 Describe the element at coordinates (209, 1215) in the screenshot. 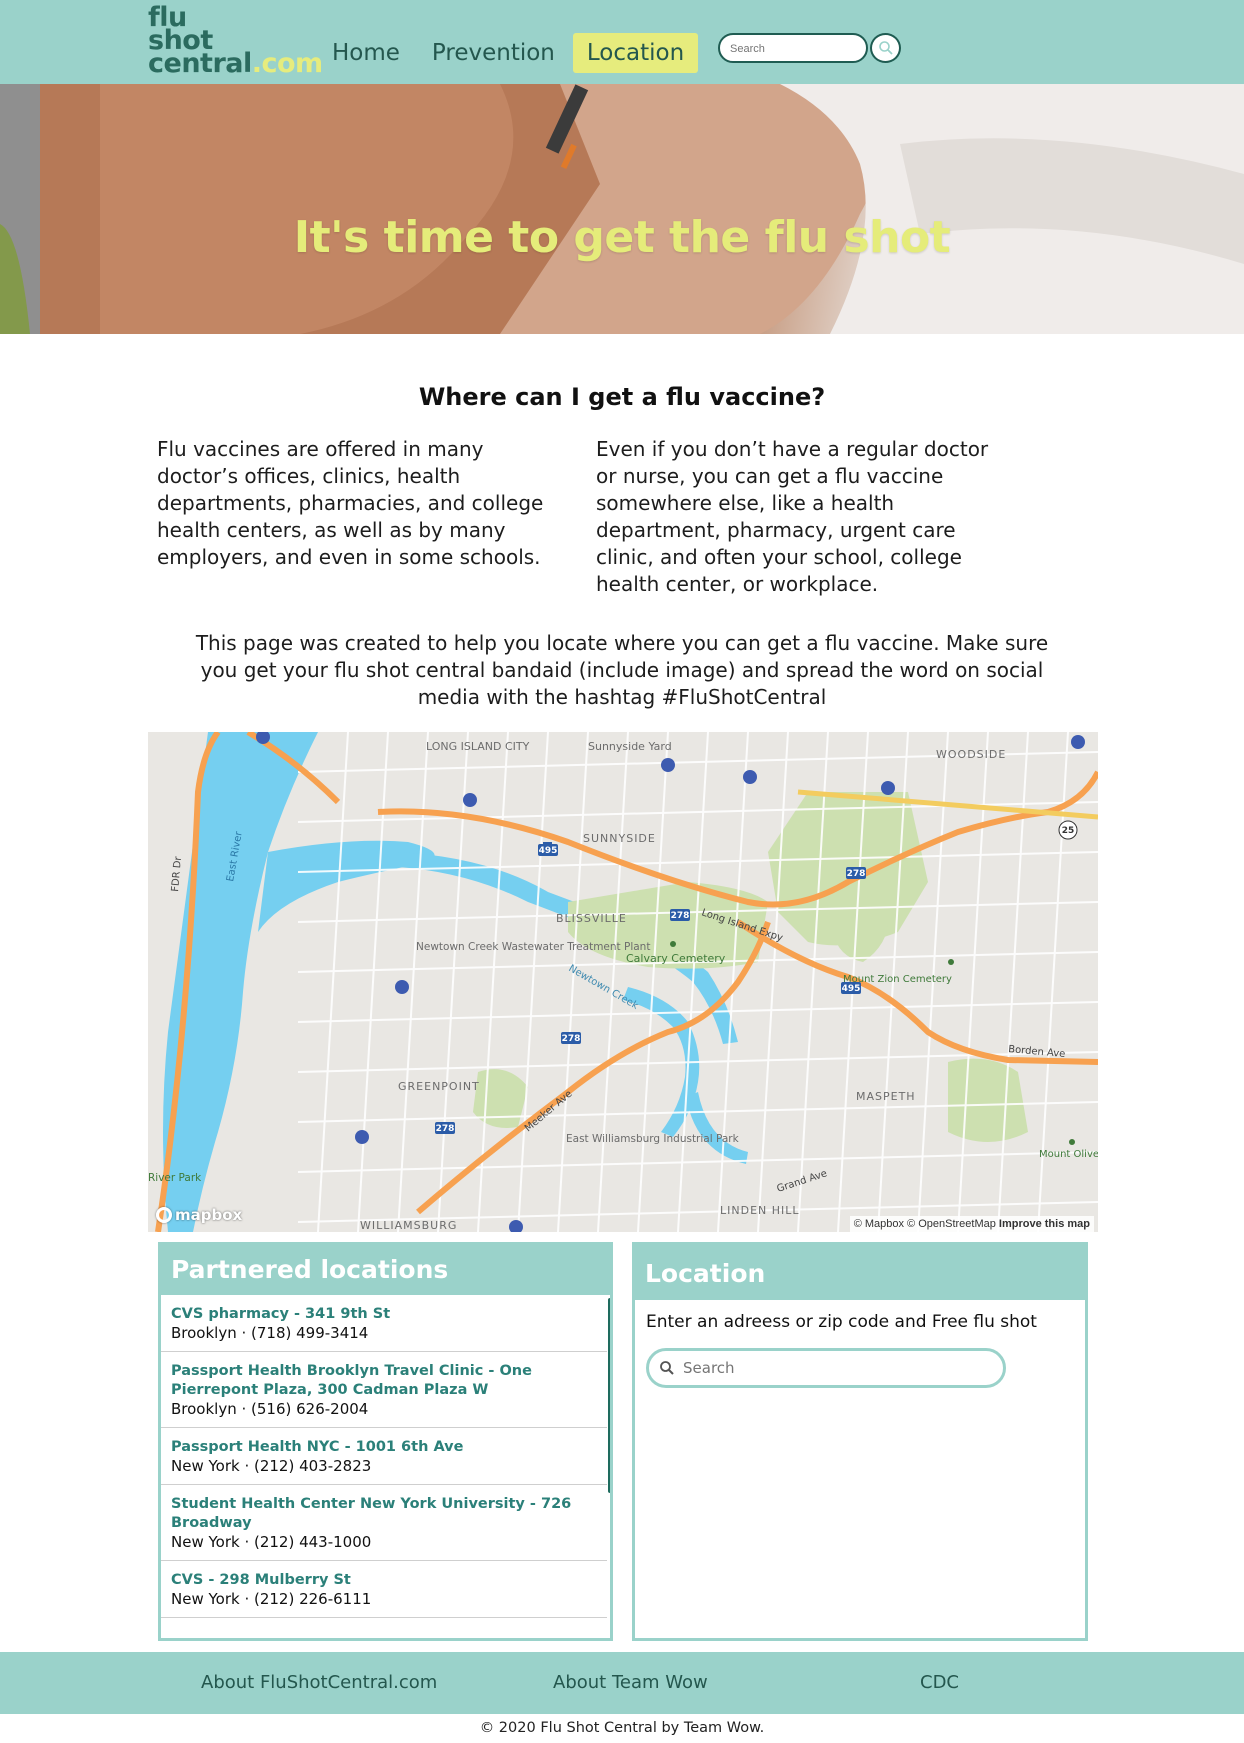

I see `mapbox-logo-text: mapbox` at that location.